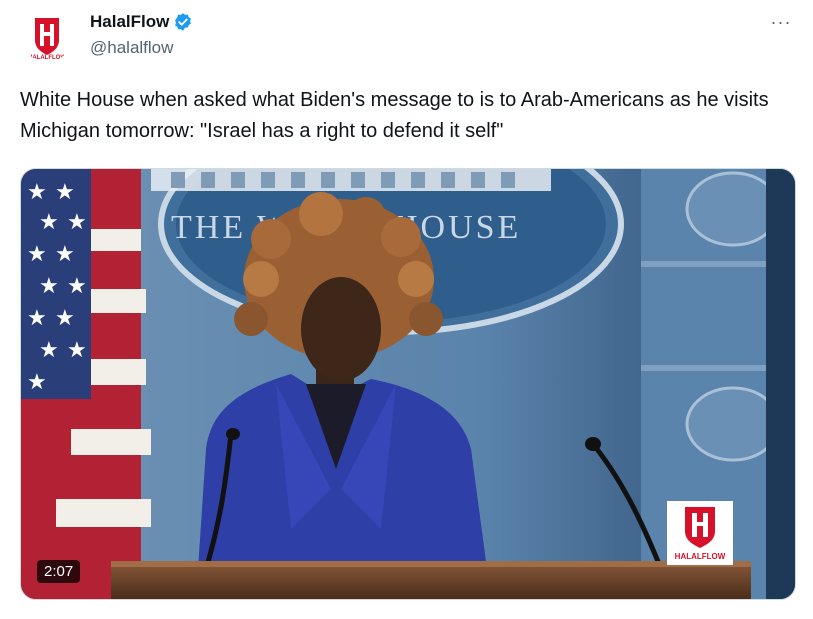 The width and height of the screenshot is (813, 619). I want to click on svg-text: HALALFLOW, so click(47, 58).